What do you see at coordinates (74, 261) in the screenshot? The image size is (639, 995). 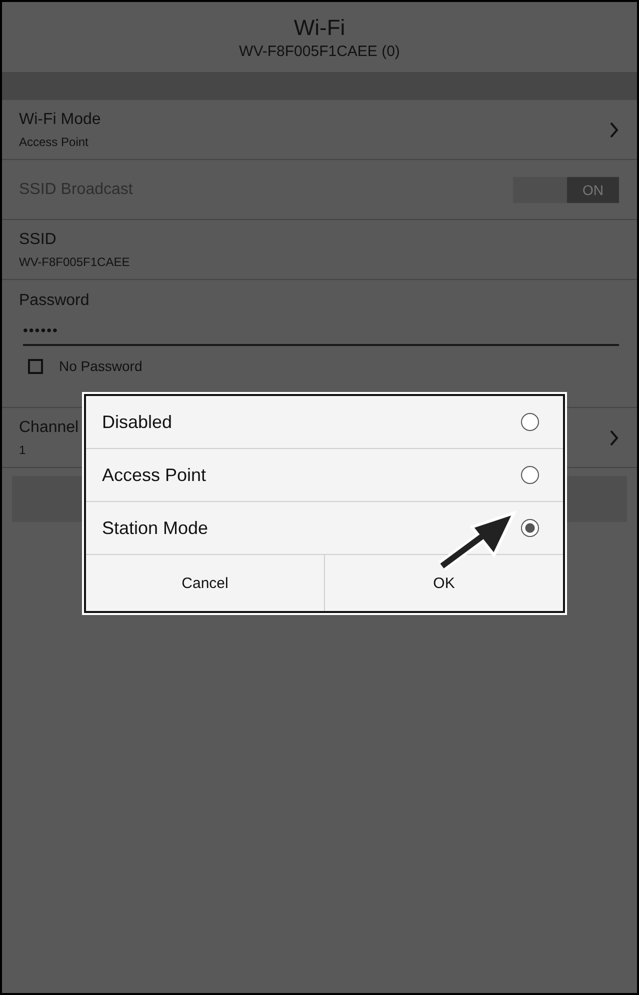 I see `setting-value: WV-F8F005F1CAEE` at bounding box center [74, 261].